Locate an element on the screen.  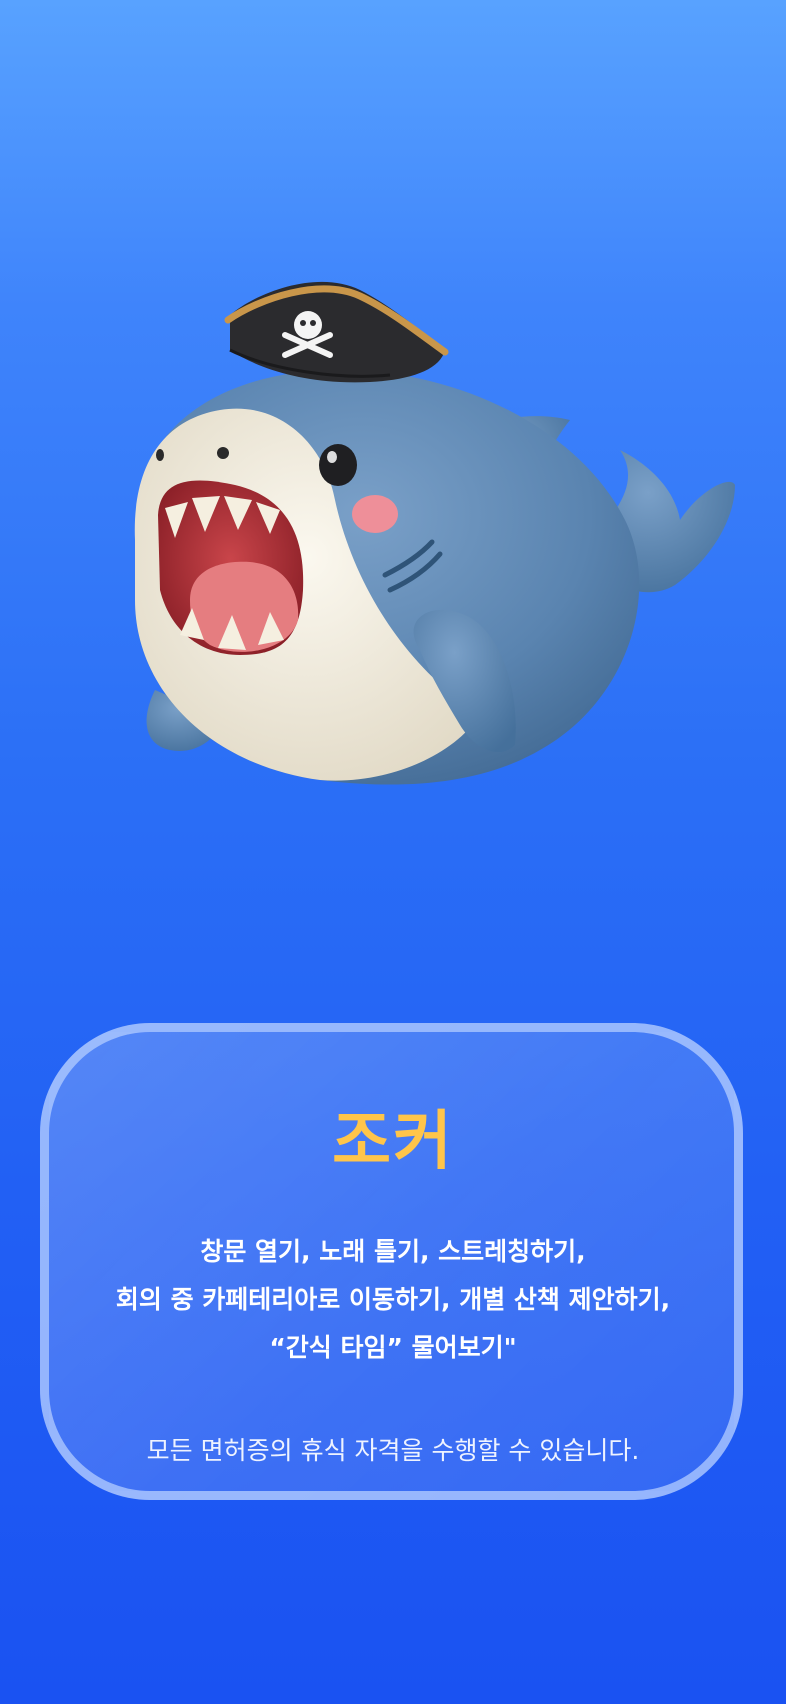
description-line-3: “간식 타임” 물어보기" is located at coordinates (393, 1347).